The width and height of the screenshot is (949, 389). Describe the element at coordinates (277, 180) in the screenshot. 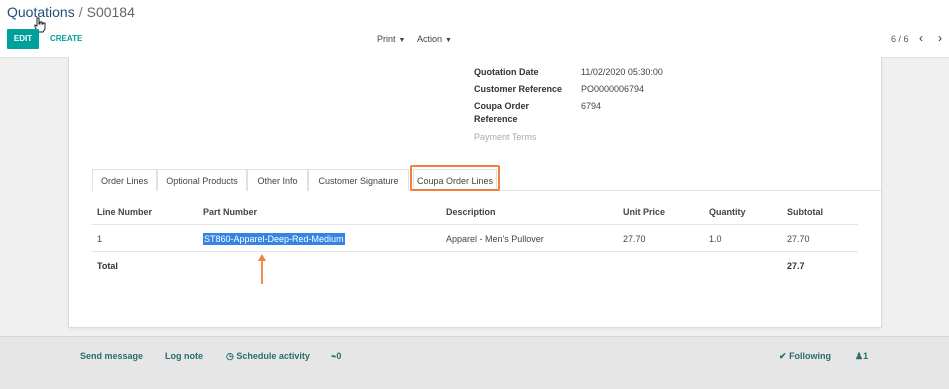

I see `tab-other-info: Other Info` at that location.